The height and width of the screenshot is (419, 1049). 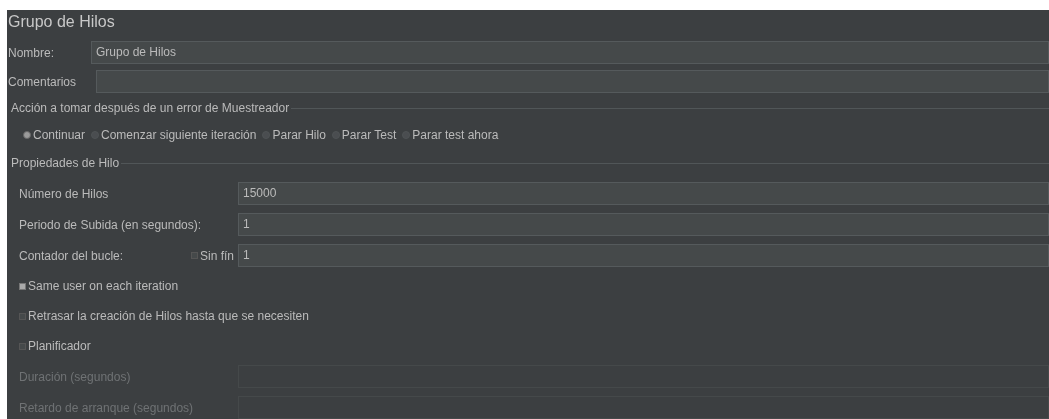 I want to click on comments-field, so click(x=572, y=81).